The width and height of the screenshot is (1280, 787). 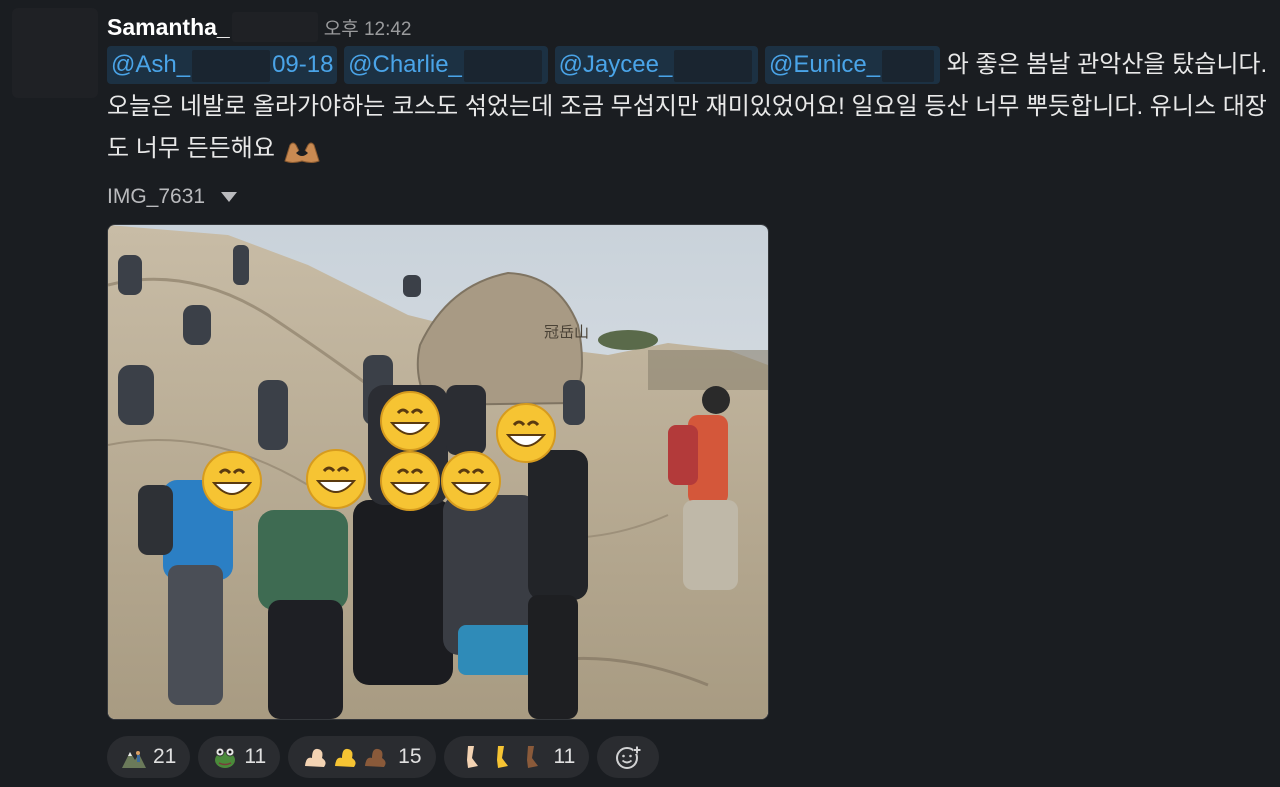 What do you see at coordinates (168, 27) in the screenshot?
I see `sender-name: Samantha_` at bounding box center [168, 27].